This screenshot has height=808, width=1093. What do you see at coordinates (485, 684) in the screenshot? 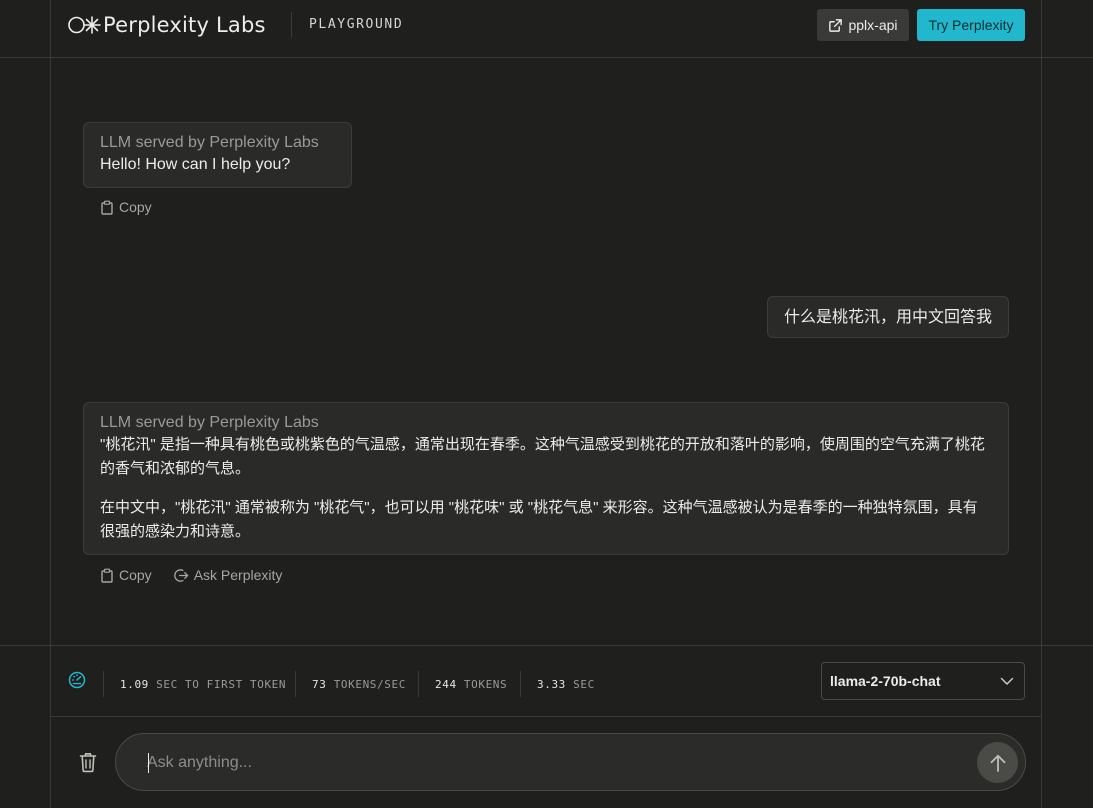
I see `stat-label: TOKENS` at bounding box center [485, 684].